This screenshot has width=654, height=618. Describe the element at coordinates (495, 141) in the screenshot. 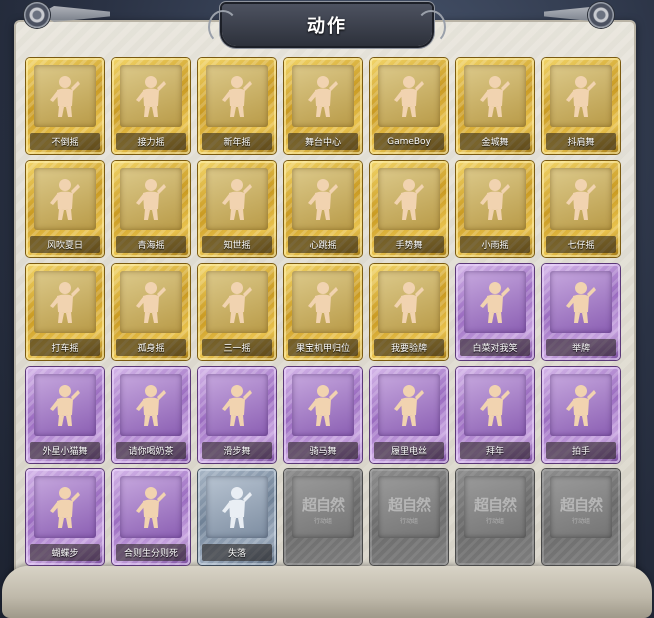

I see `card-label-bar: 金城舞` at that location.